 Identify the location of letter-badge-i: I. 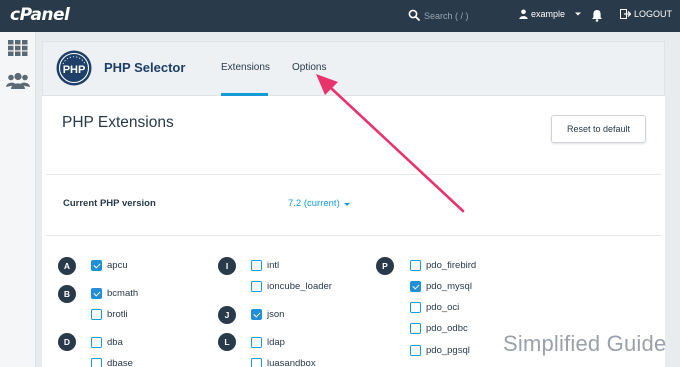
(227, 266).